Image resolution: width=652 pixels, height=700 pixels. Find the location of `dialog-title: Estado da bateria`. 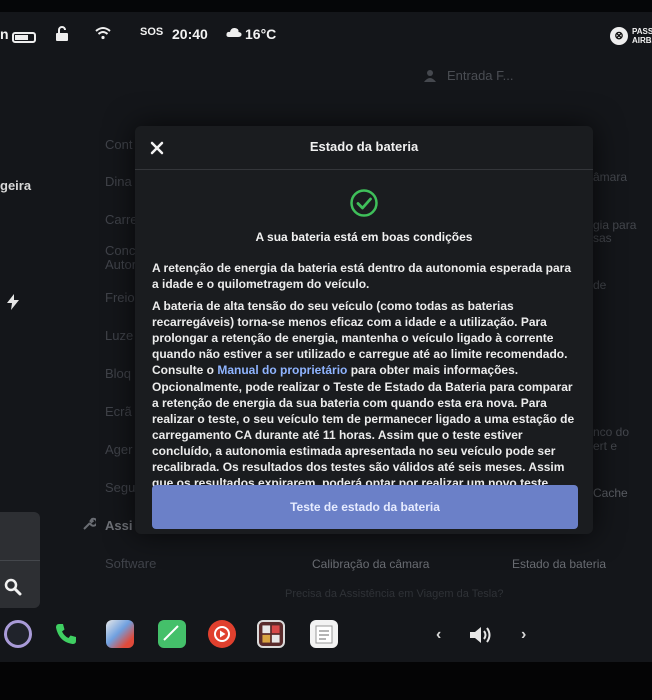

dialog-title: Estado da bateria is located at coordinates (364, 146).